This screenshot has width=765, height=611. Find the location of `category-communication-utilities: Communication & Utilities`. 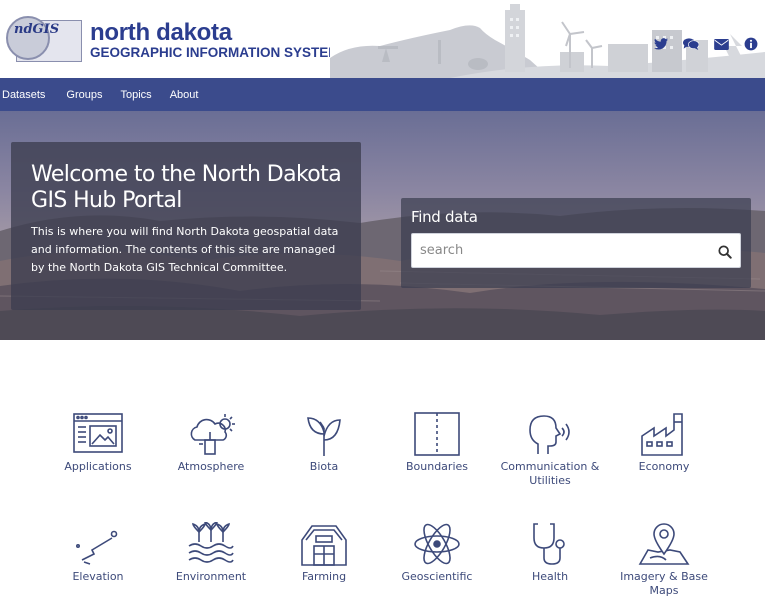

category-communication-utilities: Communication & Utilities is located at coordinates (550, 450).